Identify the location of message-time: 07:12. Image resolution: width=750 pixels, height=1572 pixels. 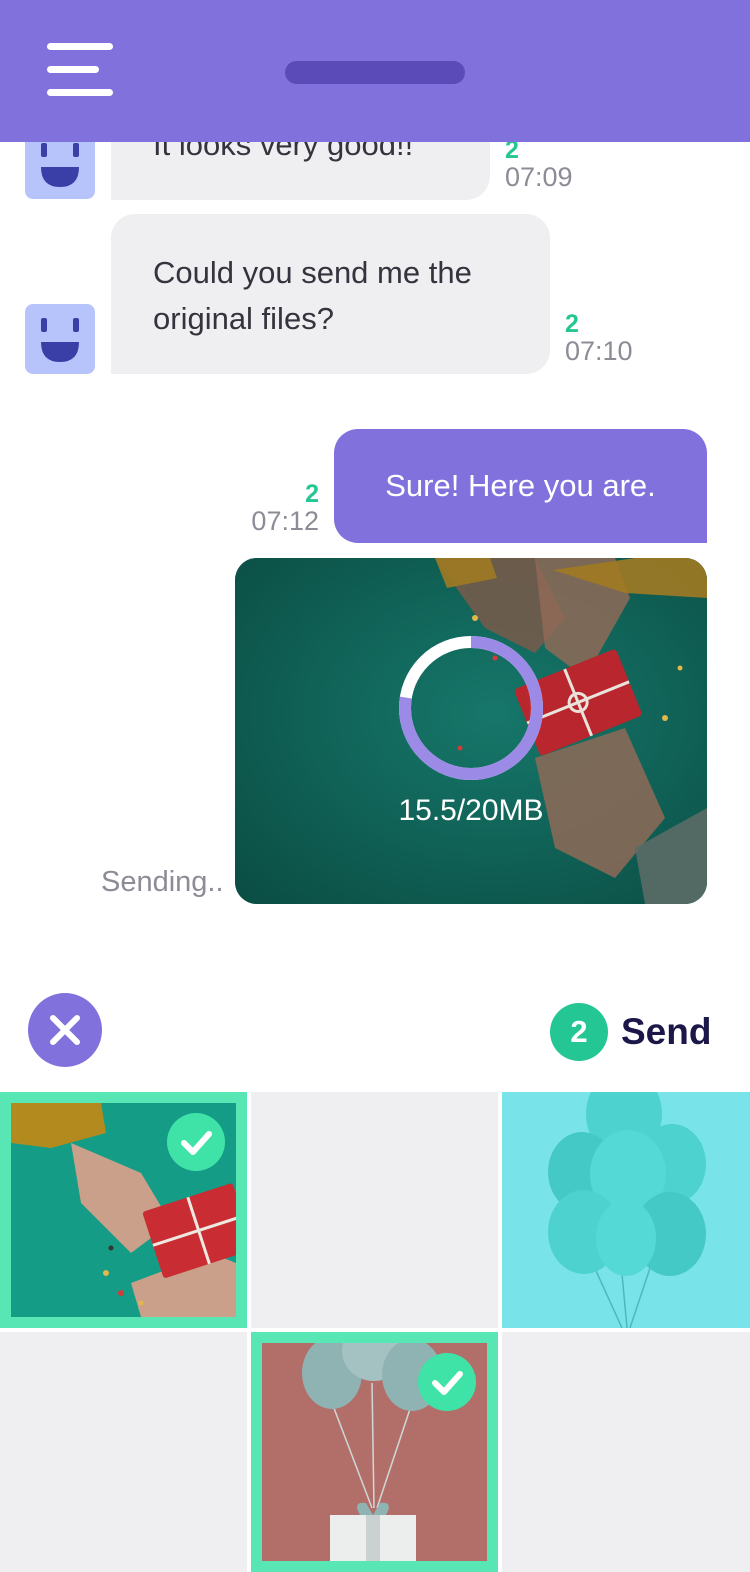
(285, 521).